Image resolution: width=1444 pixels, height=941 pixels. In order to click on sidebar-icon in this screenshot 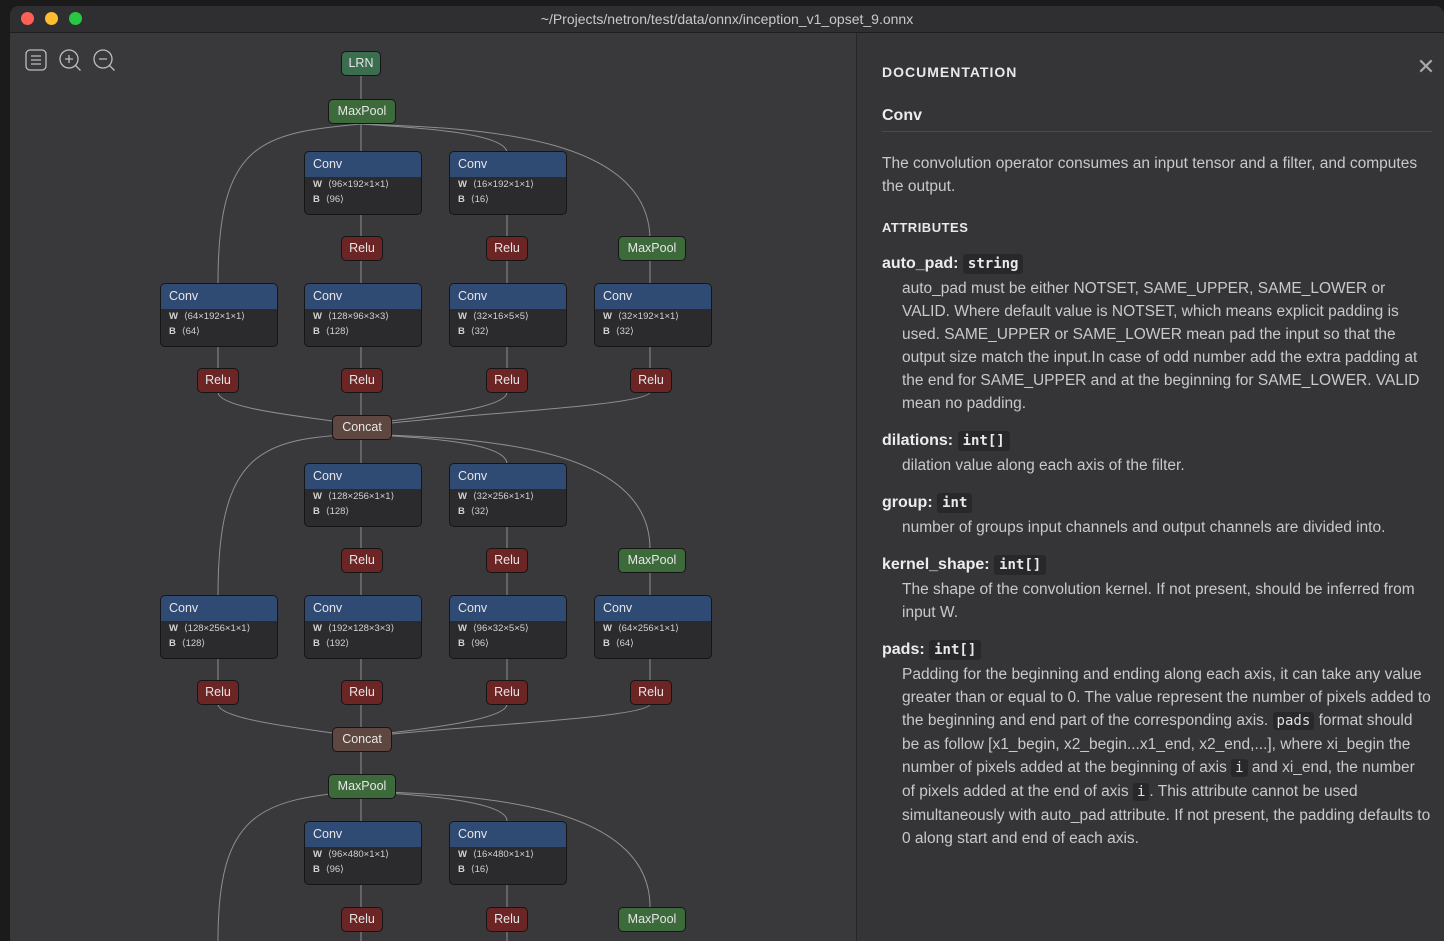, I will do `click(36, 60)`.